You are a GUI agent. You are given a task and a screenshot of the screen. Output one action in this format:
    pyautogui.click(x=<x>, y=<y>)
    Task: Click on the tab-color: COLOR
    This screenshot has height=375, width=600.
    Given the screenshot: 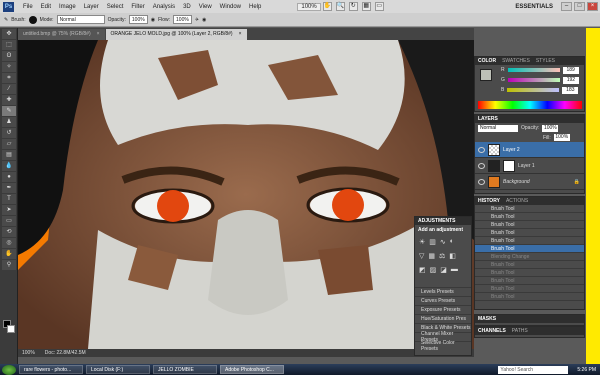 What is the action you would take?
    pyautogui.click(x=487, y=61)
    